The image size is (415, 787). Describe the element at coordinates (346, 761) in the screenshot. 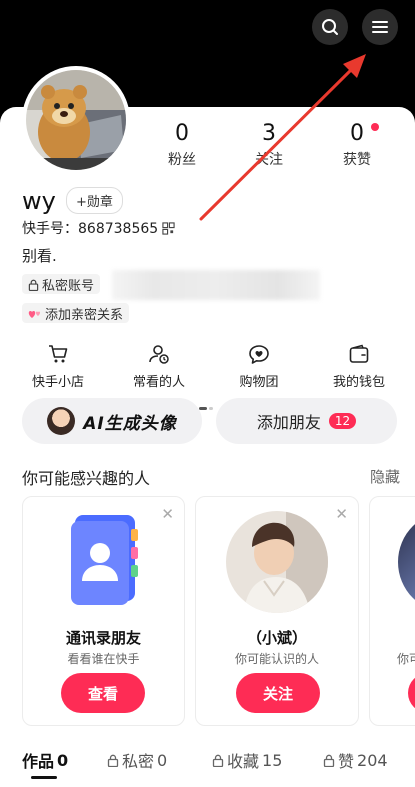

I see `tab-label: 赞` at that location.